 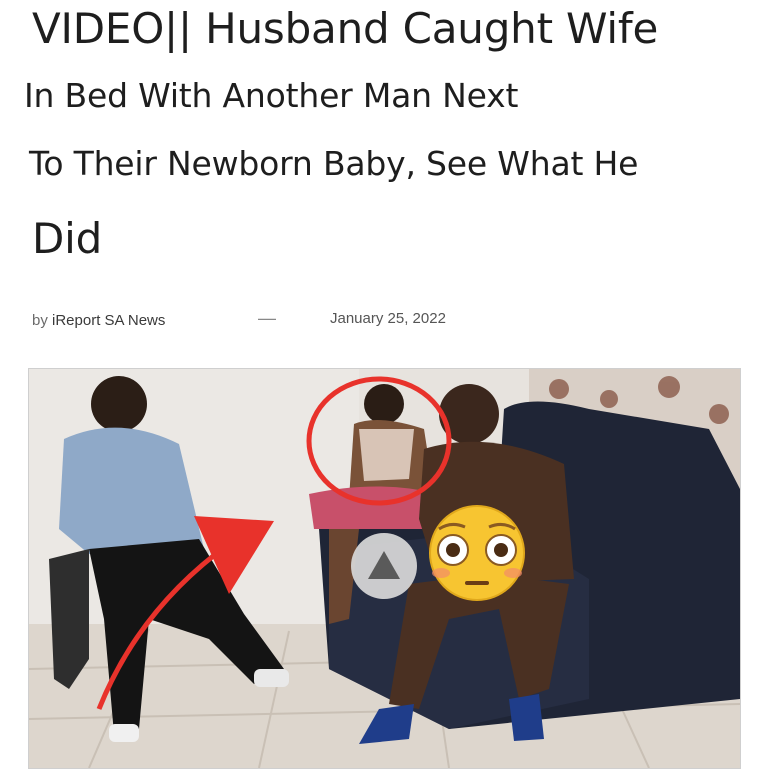 What do you see at coordinates (477, 553) in the screenshot?
I see `flushed-face-emoji` at bounding box center [477, 553].